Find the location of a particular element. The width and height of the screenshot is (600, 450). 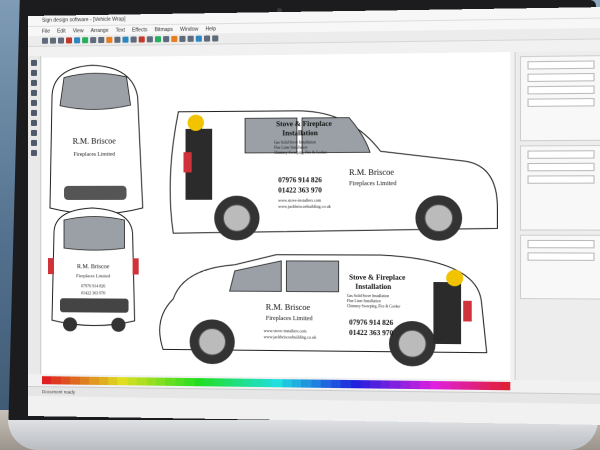

fill-tool-icon is located at coordinates (34, 133).